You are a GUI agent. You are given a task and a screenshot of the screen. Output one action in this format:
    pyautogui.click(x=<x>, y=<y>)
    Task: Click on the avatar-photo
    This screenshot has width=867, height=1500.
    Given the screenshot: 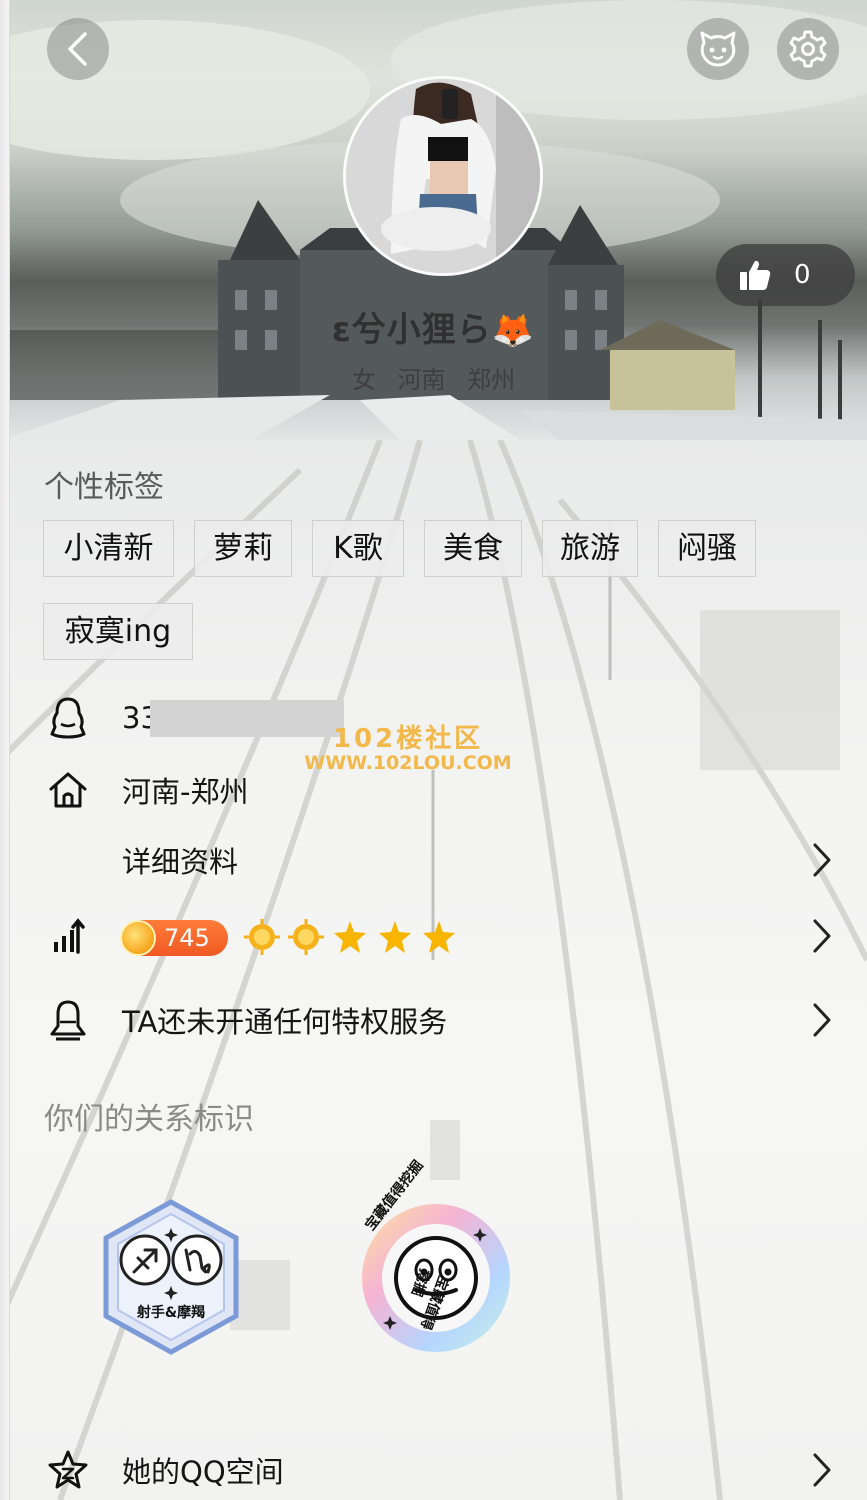 What is the action you would take?
    pyautogui.click(x=443, y=176)
    